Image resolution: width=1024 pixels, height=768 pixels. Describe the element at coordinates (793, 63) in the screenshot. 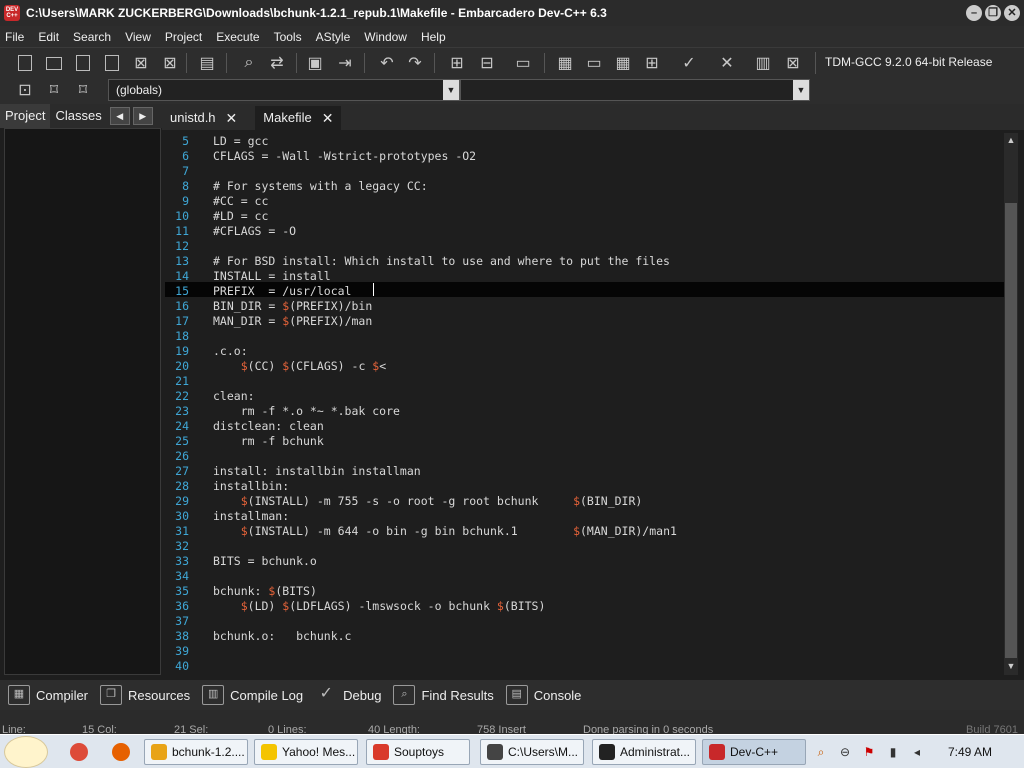

I see `delete-profile-icon: ⊠` at that location.